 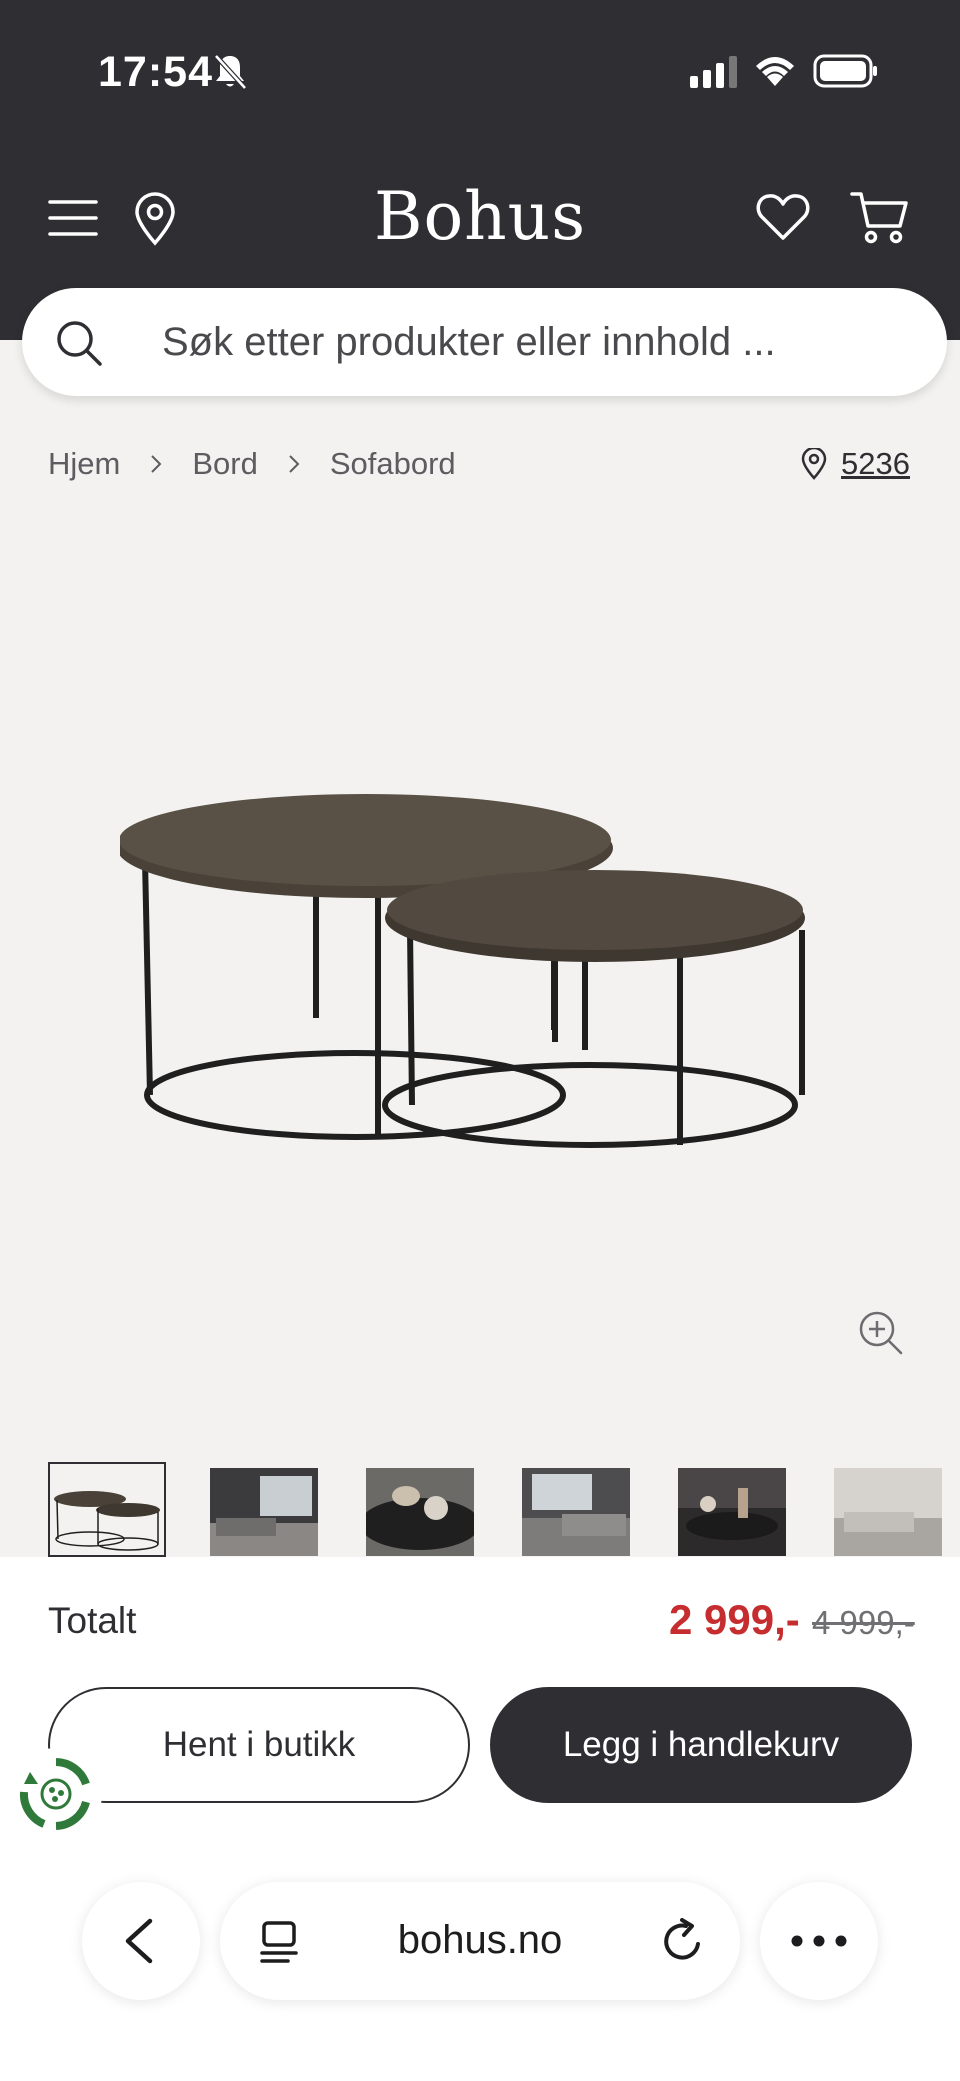 I want to click on more-button, so click(x=819, y=1941).